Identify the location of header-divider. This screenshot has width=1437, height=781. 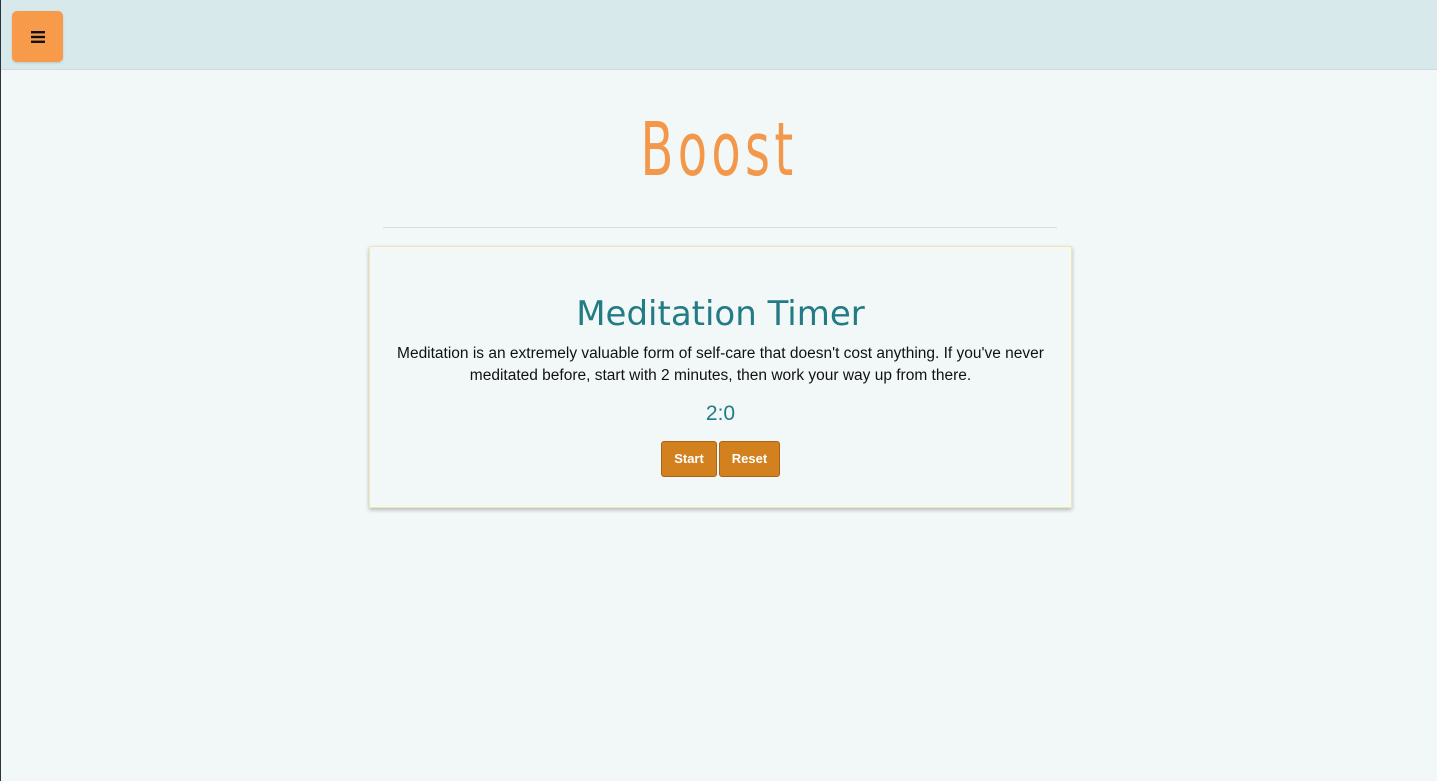
(720, 227).